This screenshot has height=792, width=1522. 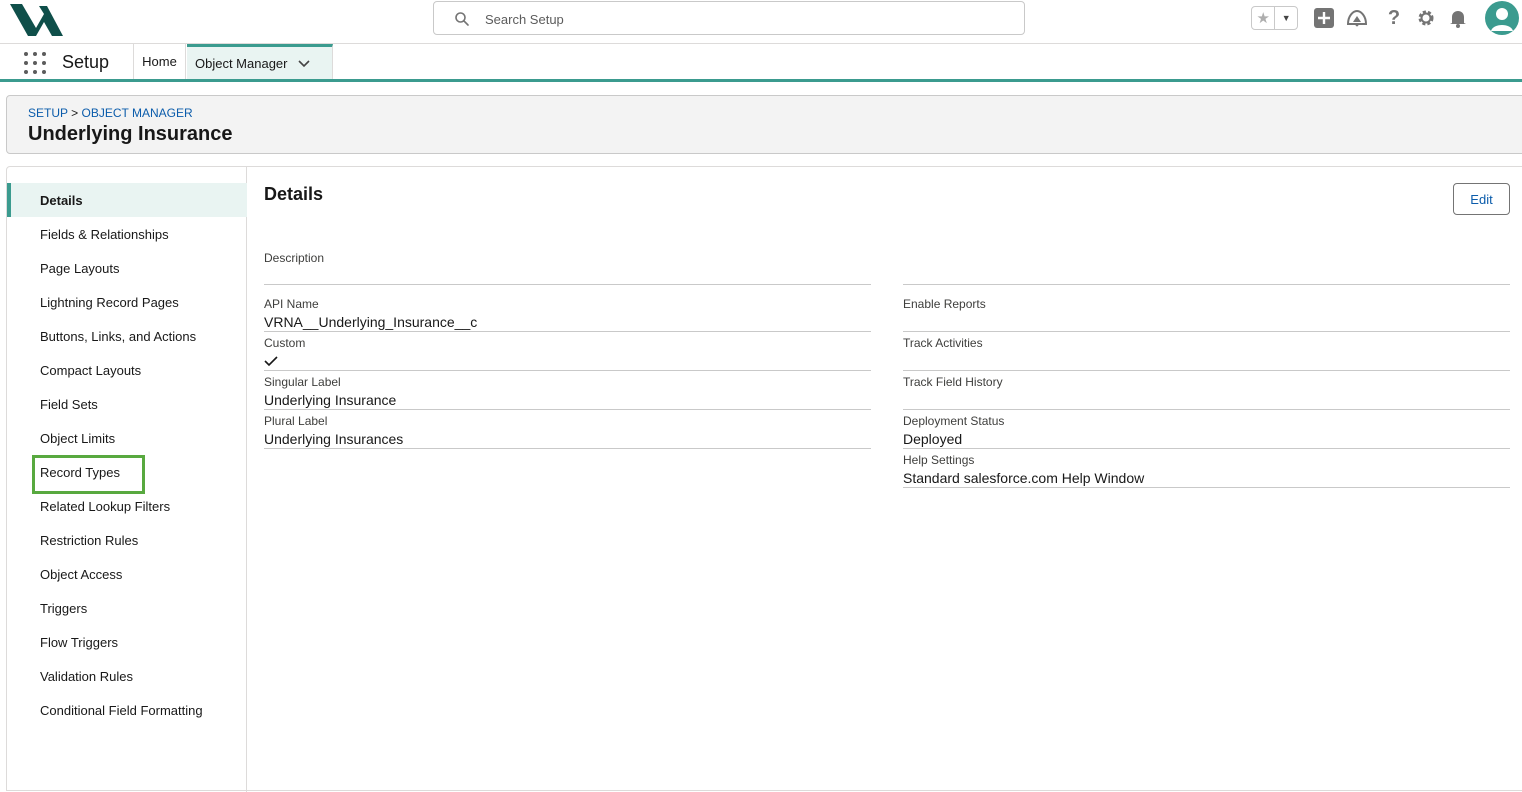 What do you see at coordinates (291, 304) in the screenshot?
I see `field-label: API Name` at bounding box center [291, 304].